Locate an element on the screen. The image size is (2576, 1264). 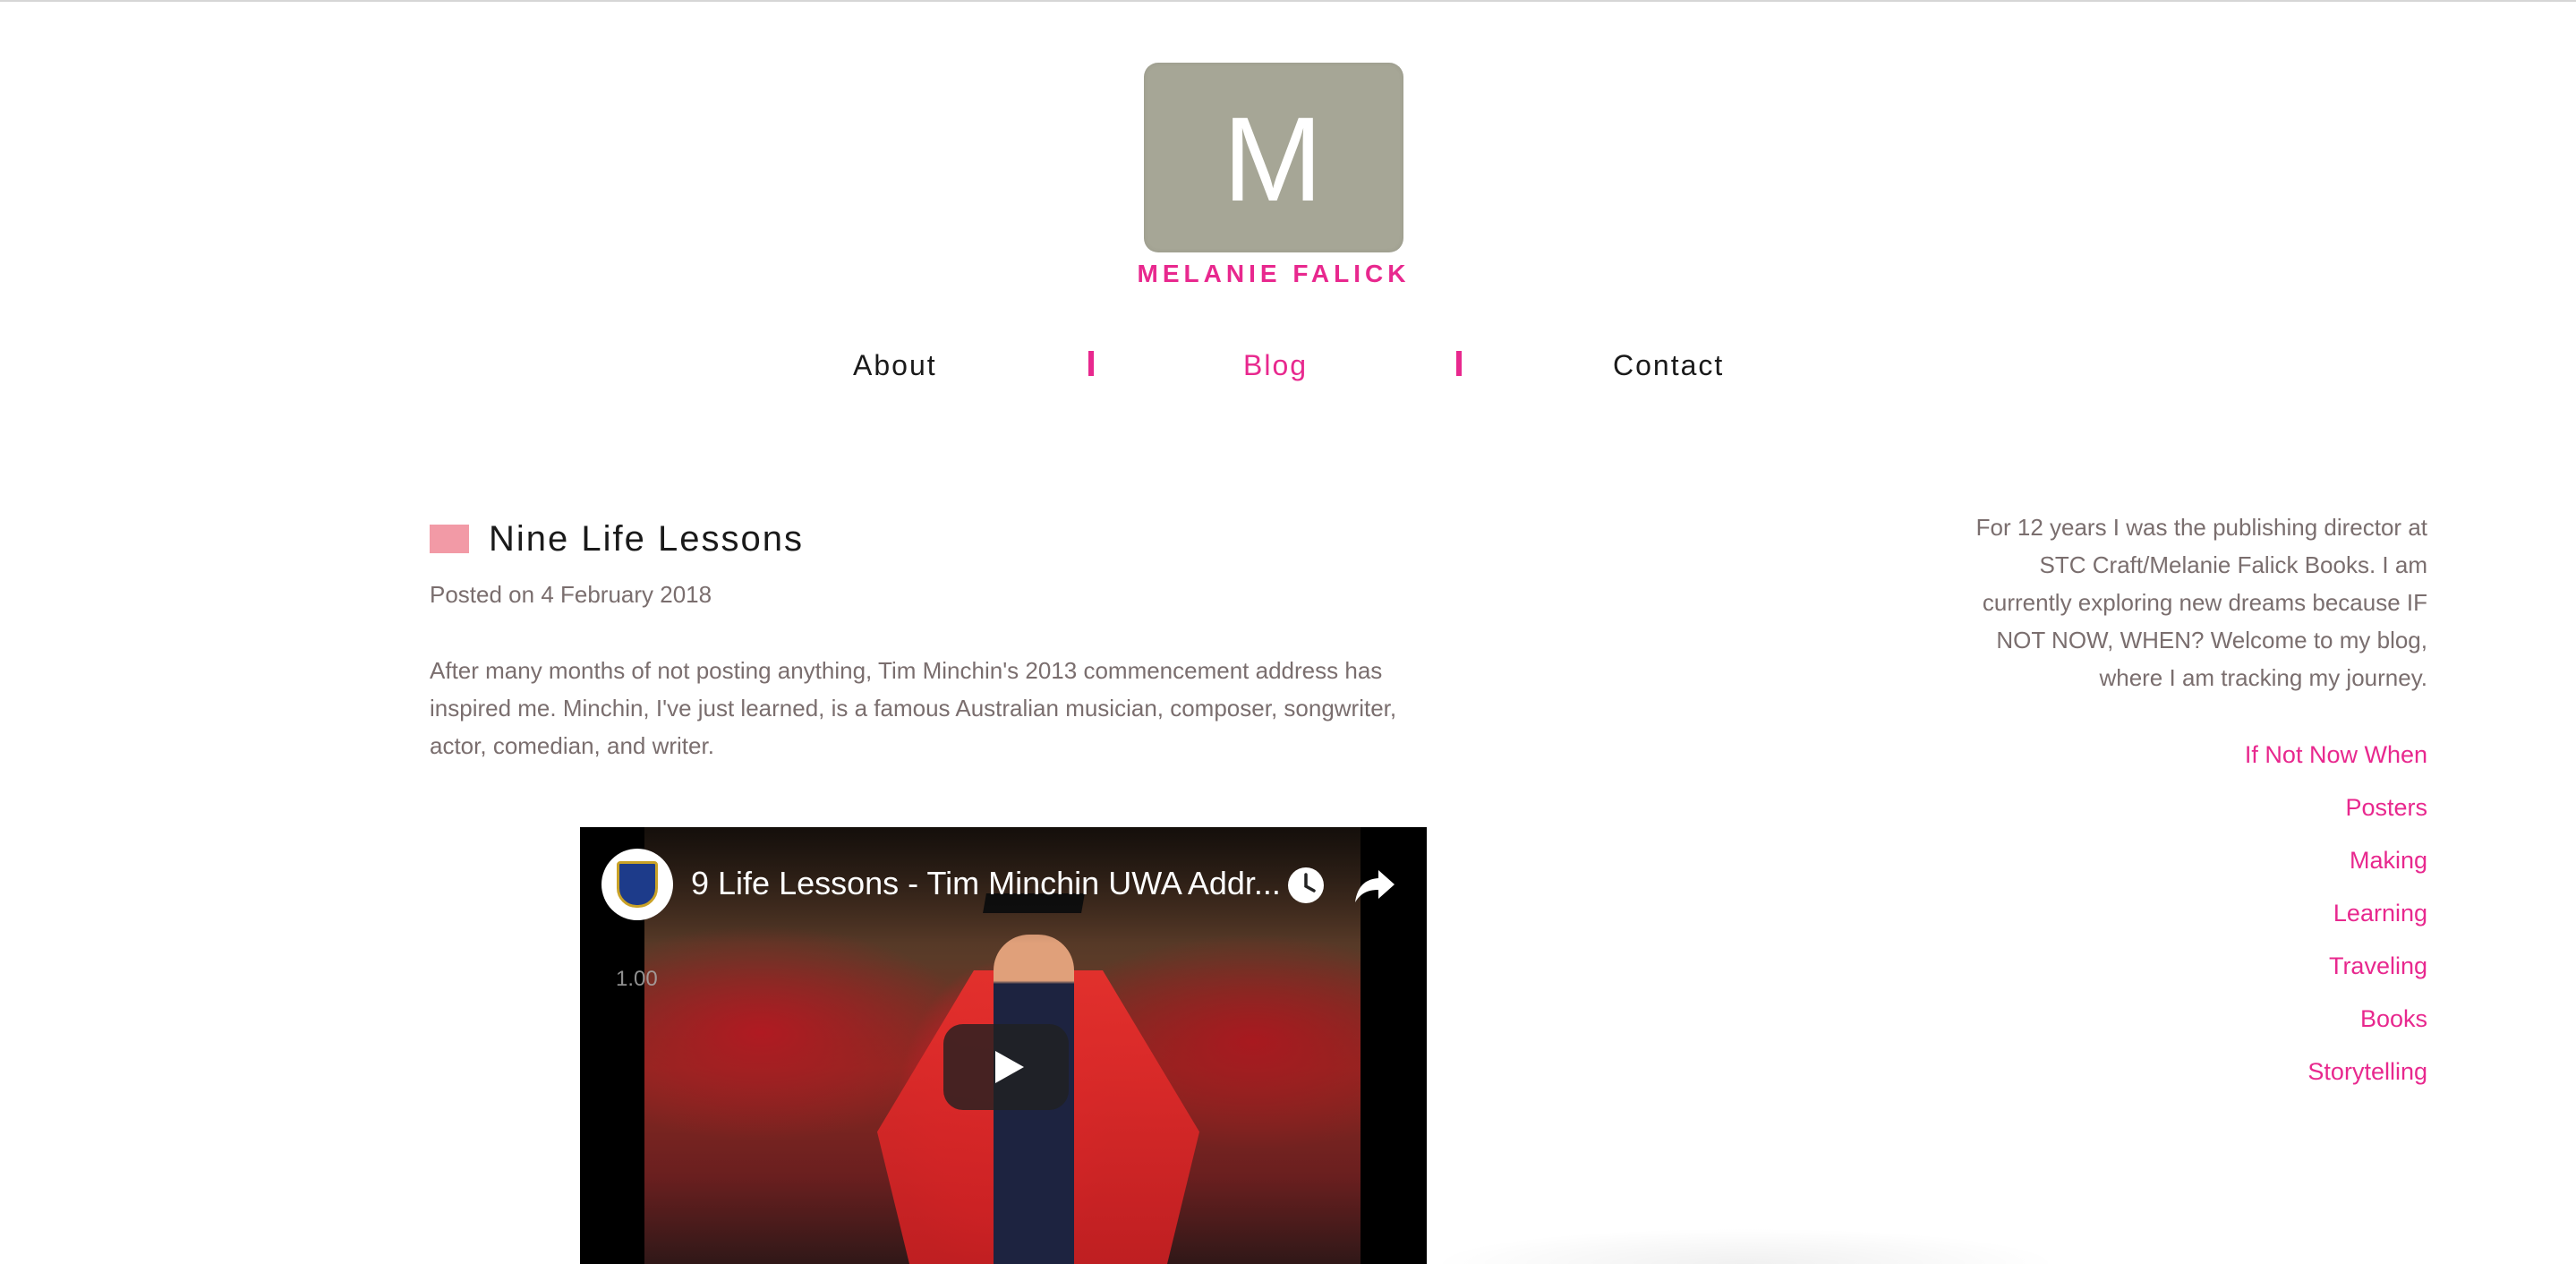
nav-contact: Contact is located at coordinates (1668, 365).